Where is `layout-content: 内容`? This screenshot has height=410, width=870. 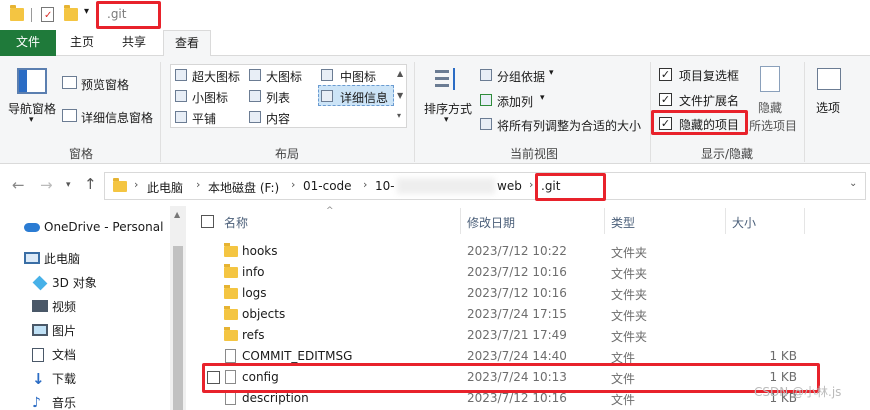
layout-content: 内容 is located at coordinates (278, 118).